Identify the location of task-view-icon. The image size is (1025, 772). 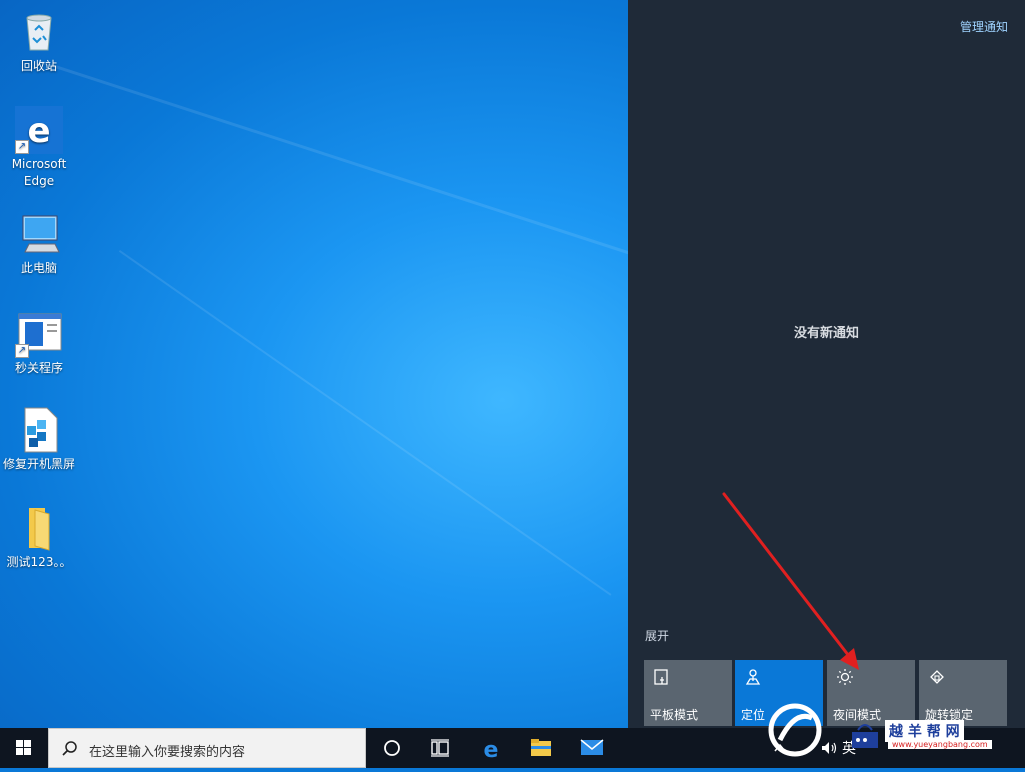
(440, 748).